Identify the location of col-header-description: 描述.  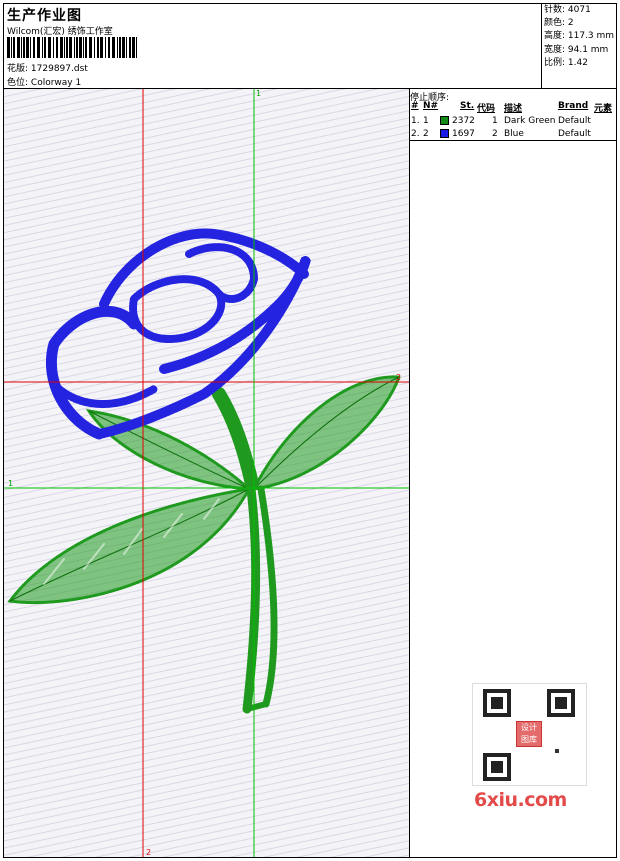
(513, 109).